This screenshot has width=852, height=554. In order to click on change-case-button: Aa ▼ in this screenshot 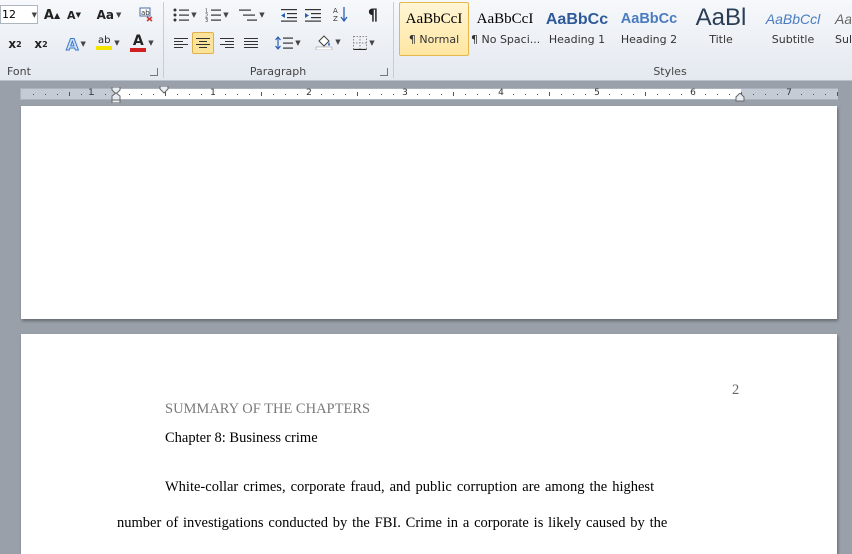, I will do `click(109, 15)`.